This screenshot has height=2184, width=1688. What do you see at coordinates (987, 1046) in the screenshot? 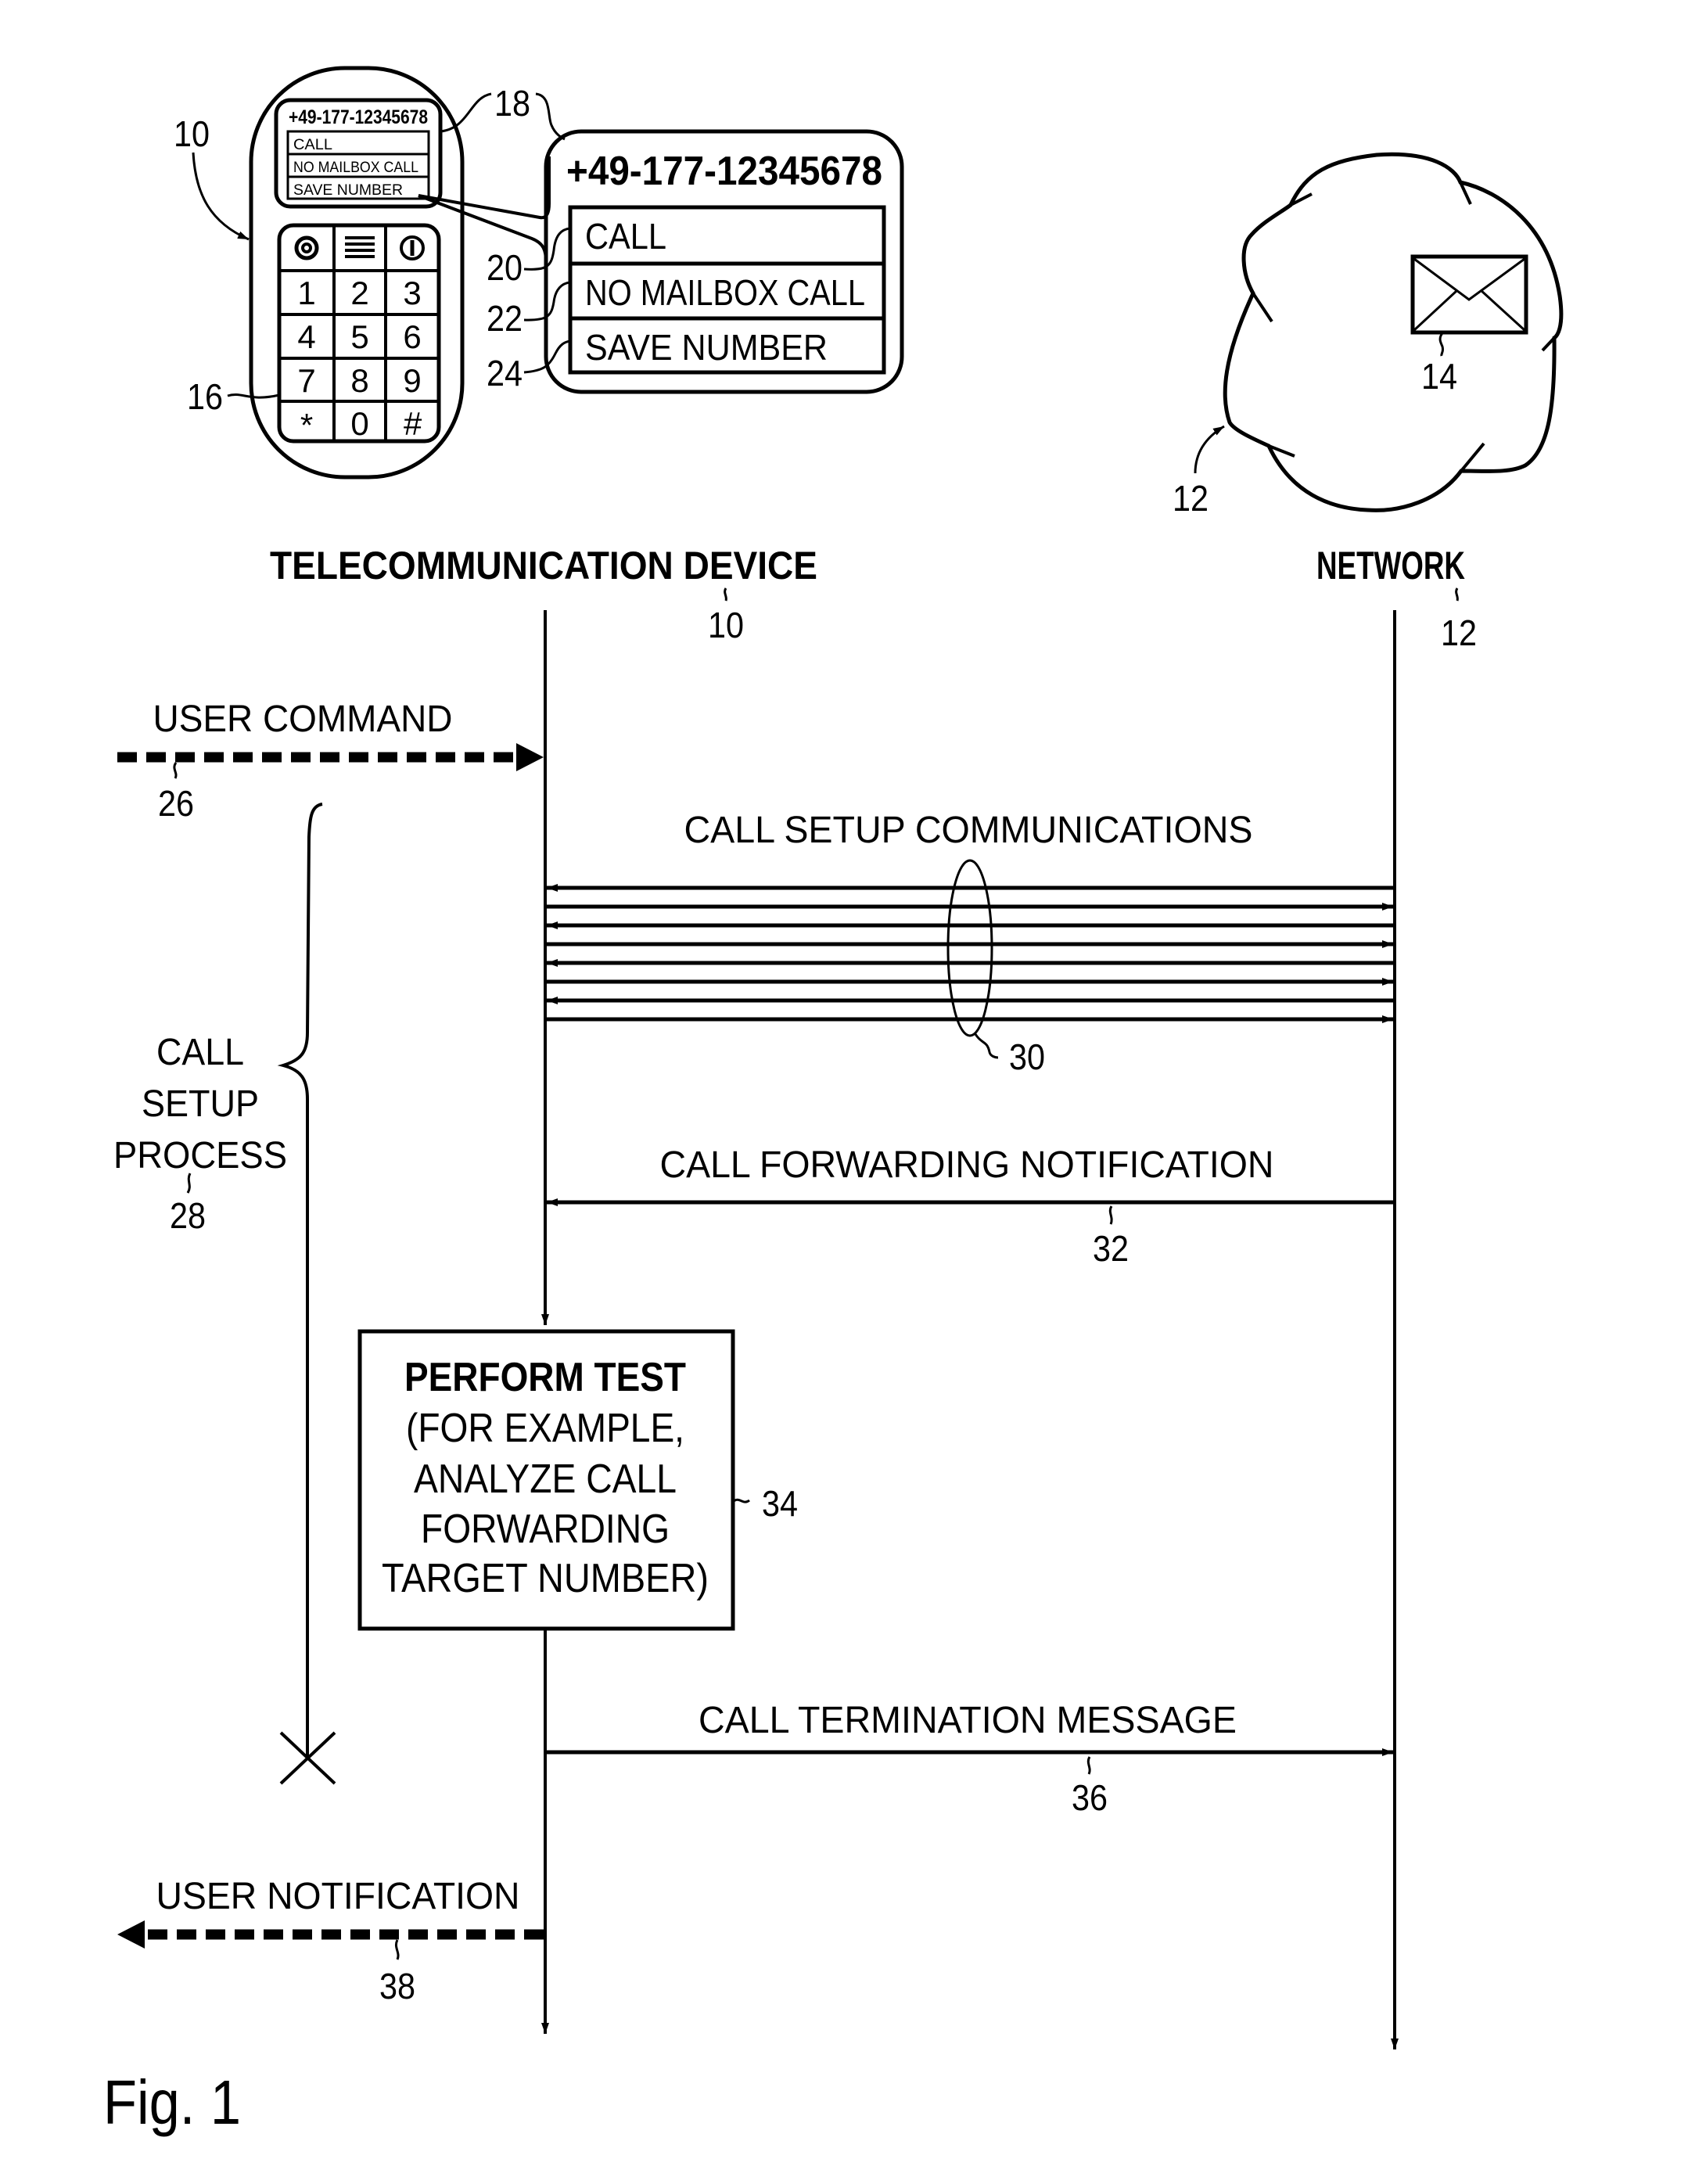
I see `call-setup-ref-squiggle` at bounding box center [987, 1046].